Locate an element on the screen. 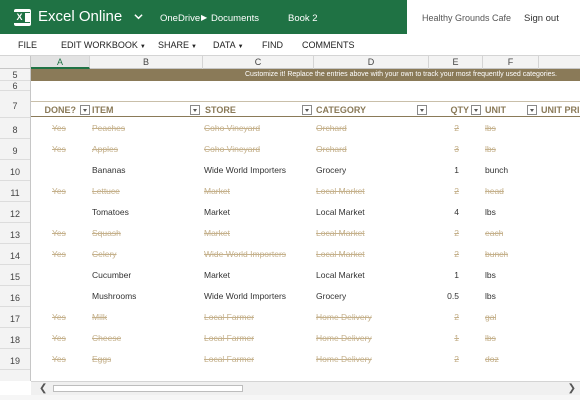  cell-unit: doz is located at coordinates (492, 359).